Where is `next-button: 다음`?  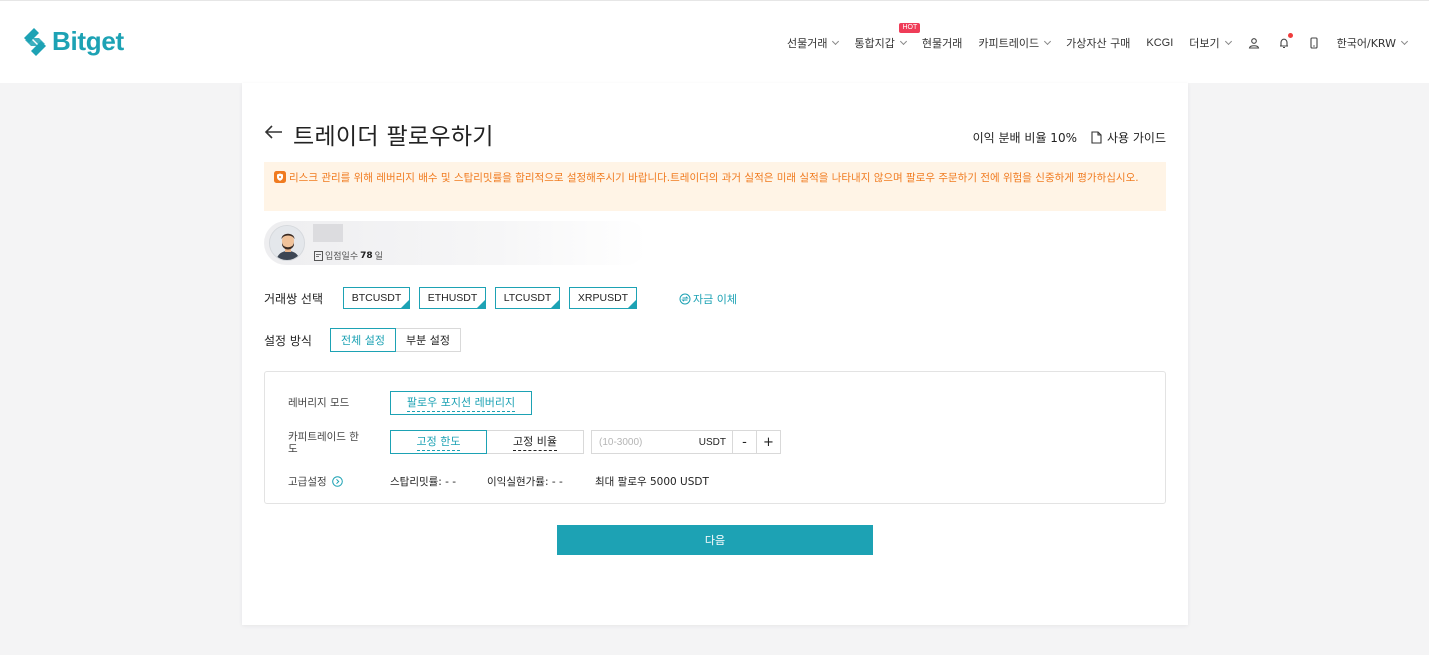 next-button: 다음 is located at coordinates (715, 540).